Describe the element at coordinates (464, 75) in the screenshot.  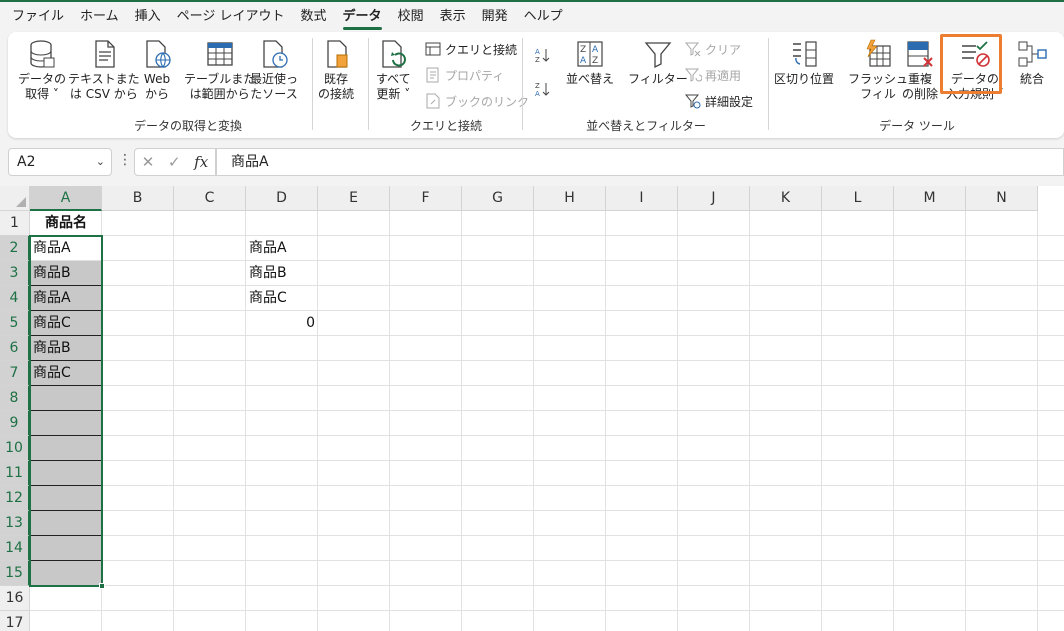
I see `properties-button: プロパティ` at that location.